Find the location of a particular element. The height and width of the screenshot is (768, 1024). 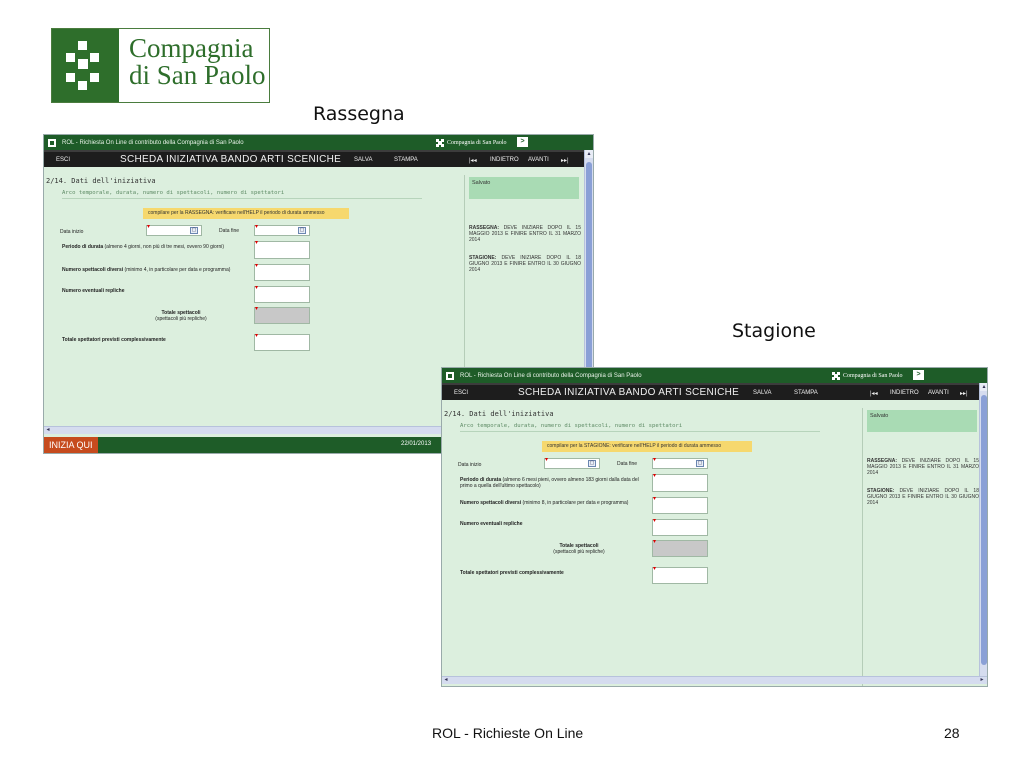

horizontal-scrollbar: ◂ is located at coordinates (251, 430).